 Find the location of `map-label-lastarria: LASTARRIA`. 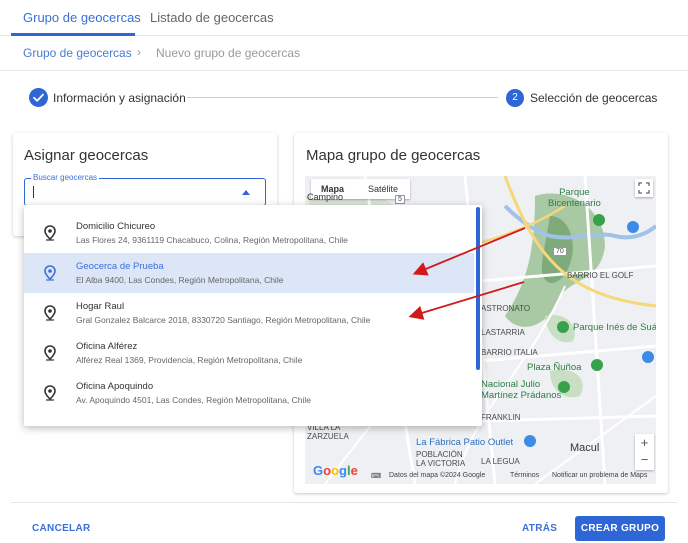

map-label-lastarria: LASTARRIA is located at coordinates (503, 332).